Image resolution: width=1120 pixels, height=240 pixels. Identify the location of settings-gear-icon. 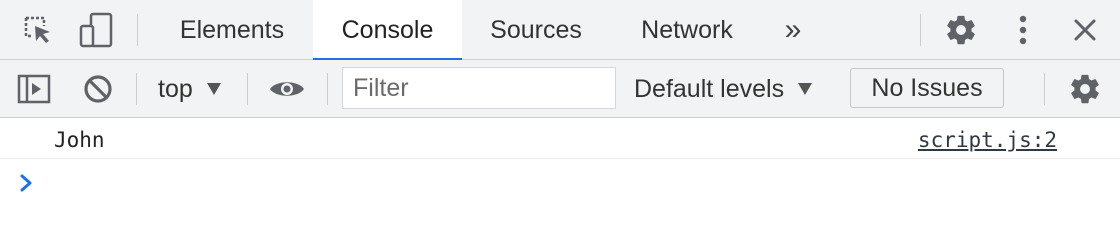
(961, 30).